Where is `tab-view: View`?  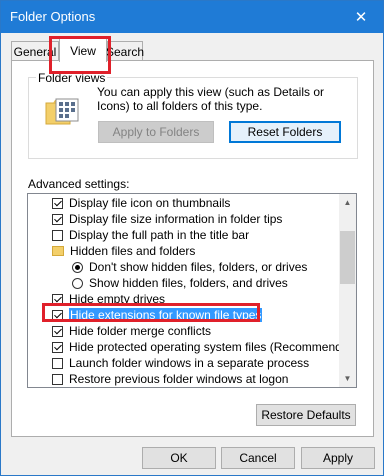 tab-view: View is located at coordinates (83, 50).